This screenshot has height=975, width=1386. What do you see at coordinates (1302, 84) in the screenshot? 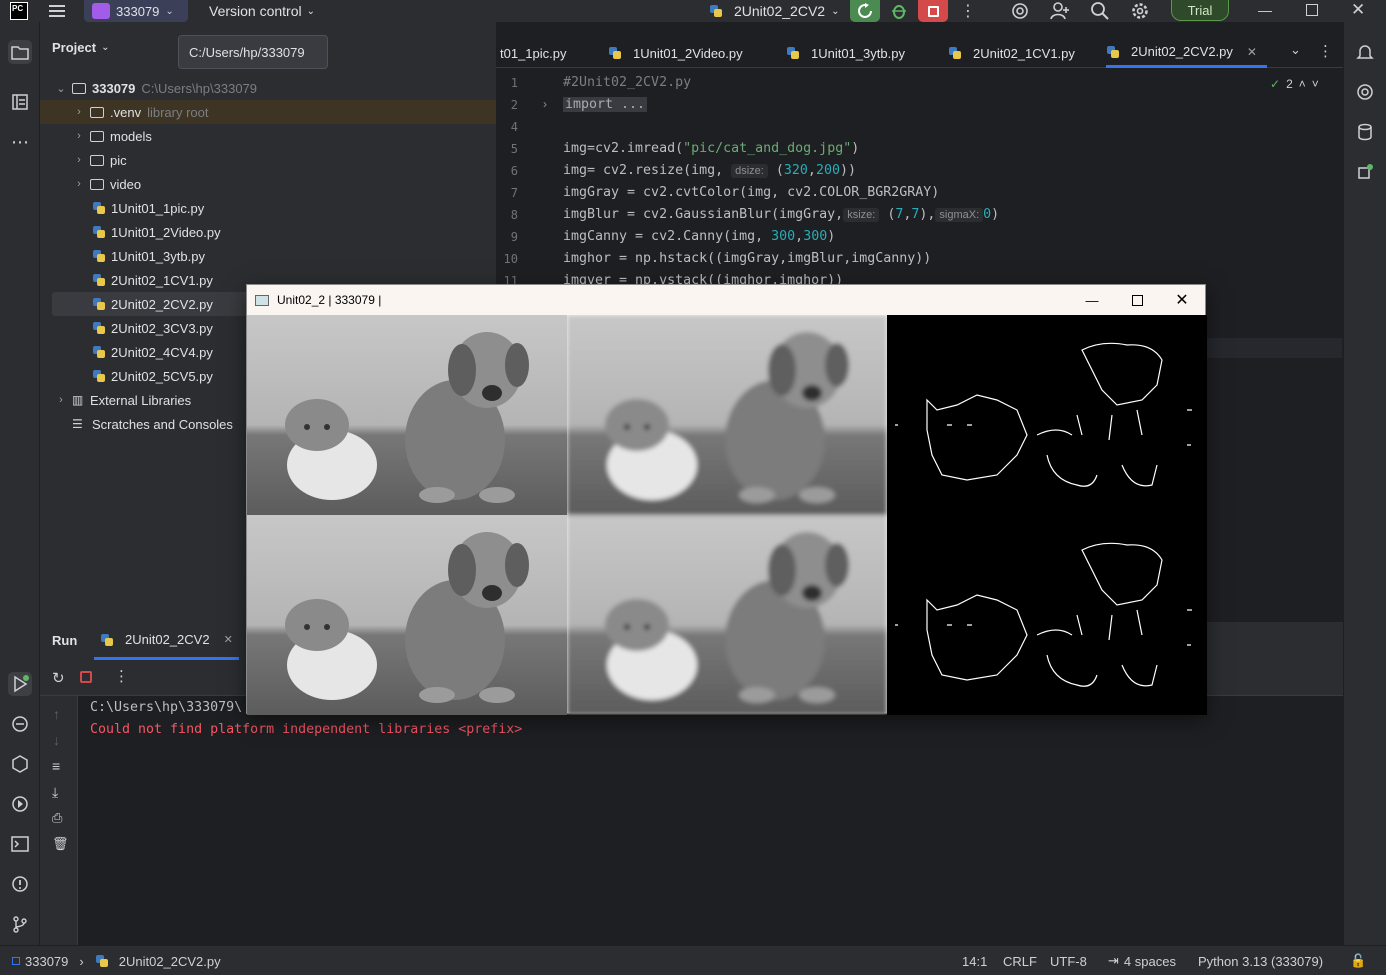
I see `chevron-up-icon: ˄` at bounding box center [1302, 84].